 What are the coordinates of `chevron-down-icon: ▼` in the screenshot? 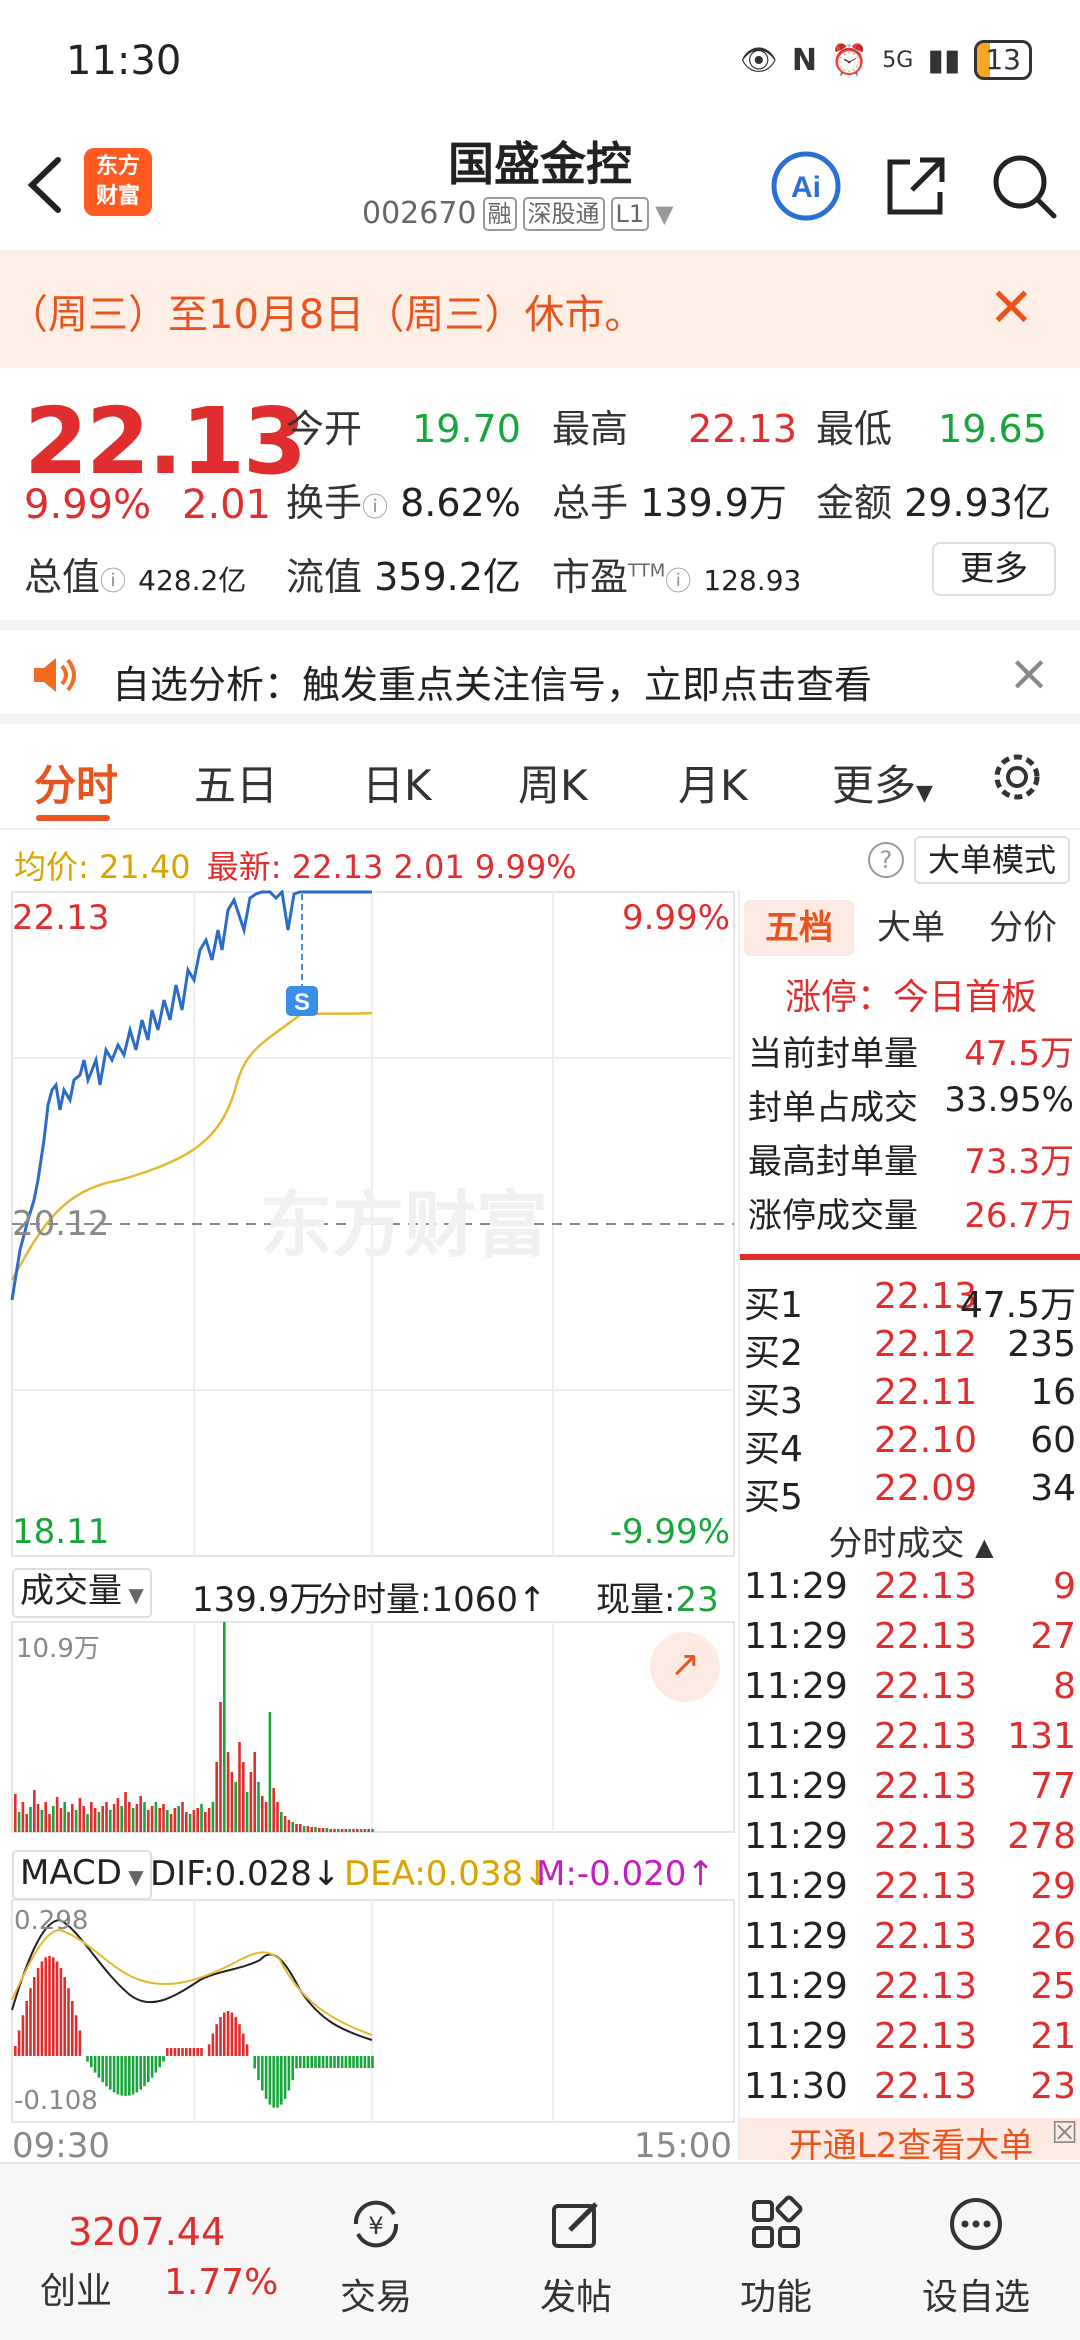 It's located at (664, 213).